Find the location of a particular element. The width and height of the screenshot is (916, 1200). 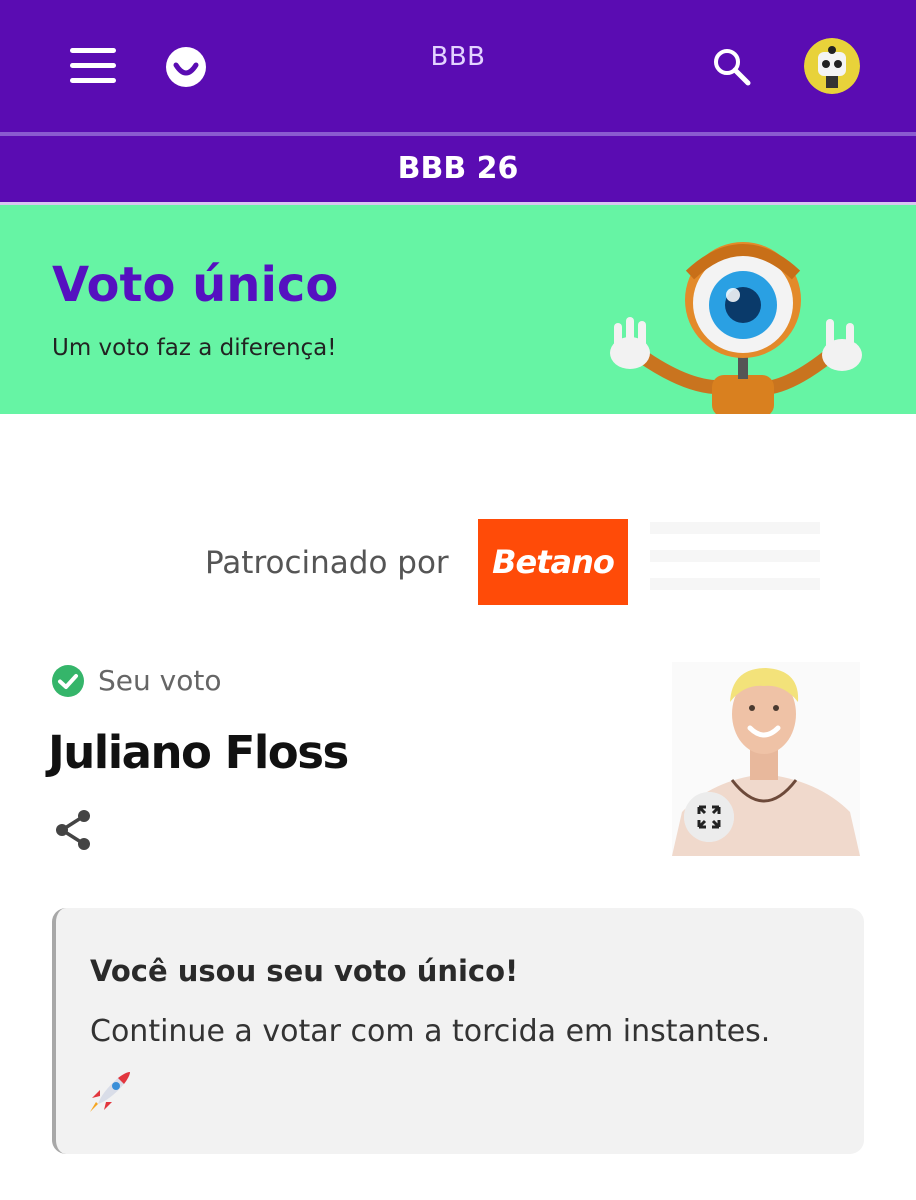

search-icon is located at coordinates (732, 67).